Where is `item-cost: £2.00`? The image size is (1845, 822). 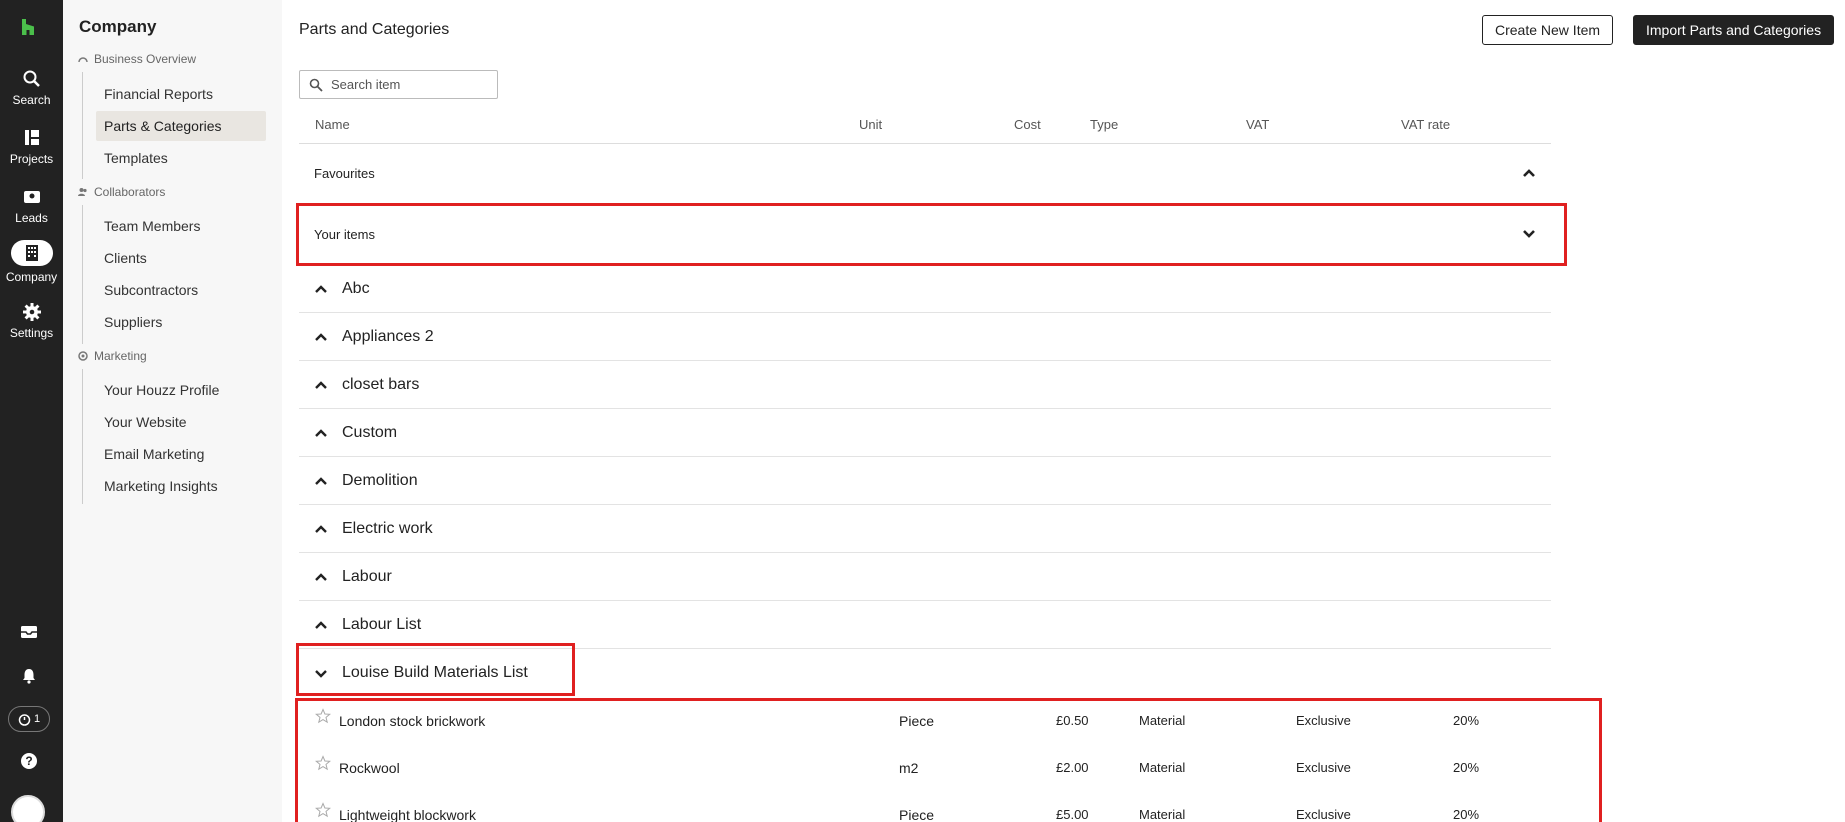
item-cost: £2.00 is located at coordinates (1072, 767).